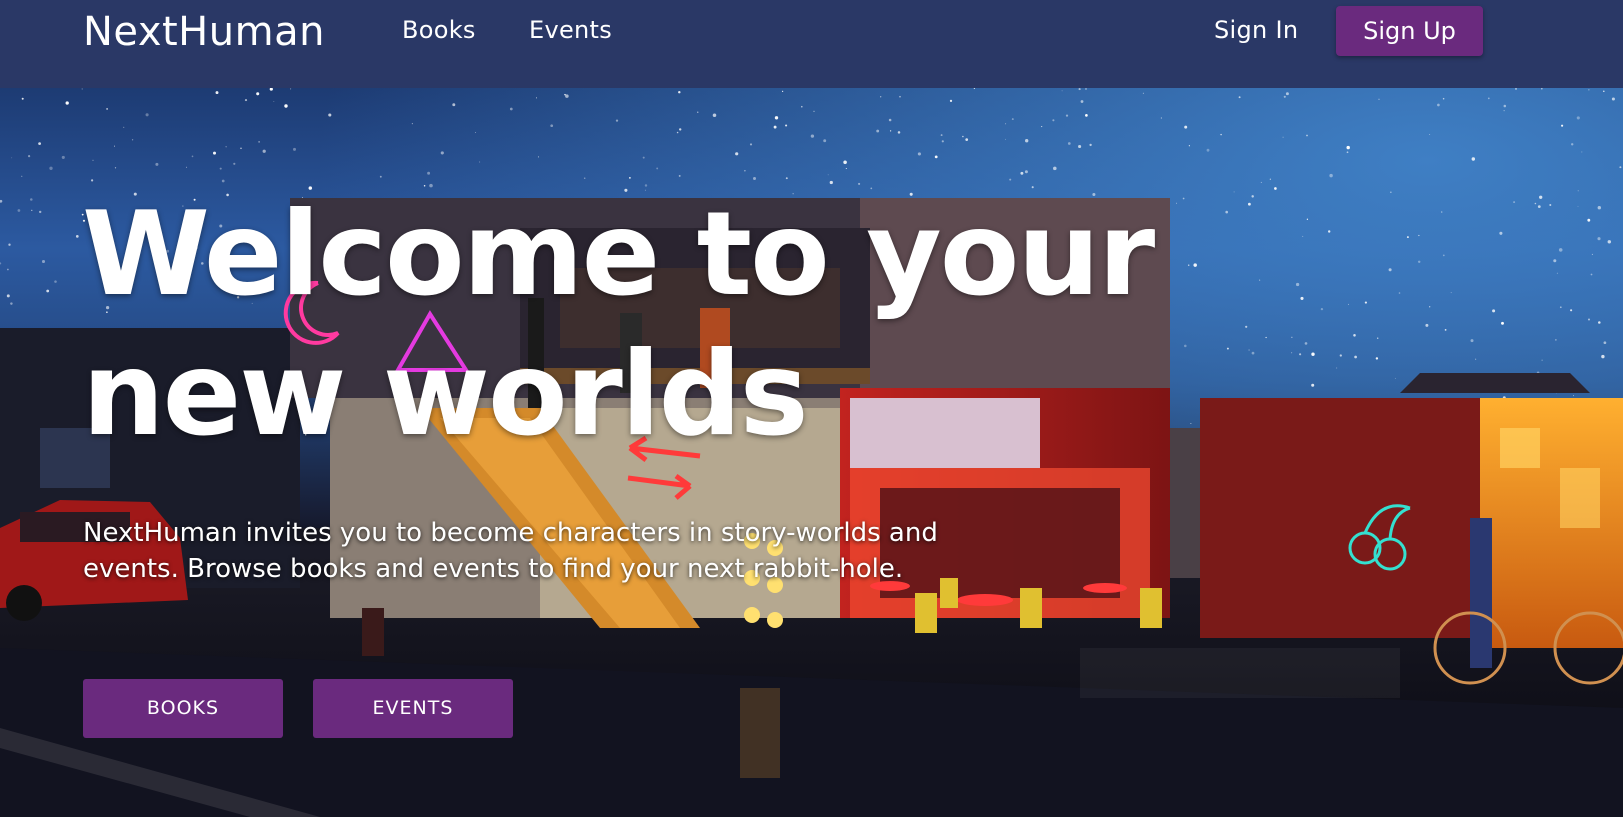 This screenshot has height=817, width=1623. I want to click on nav-link-books: Books, so click(439, 30).